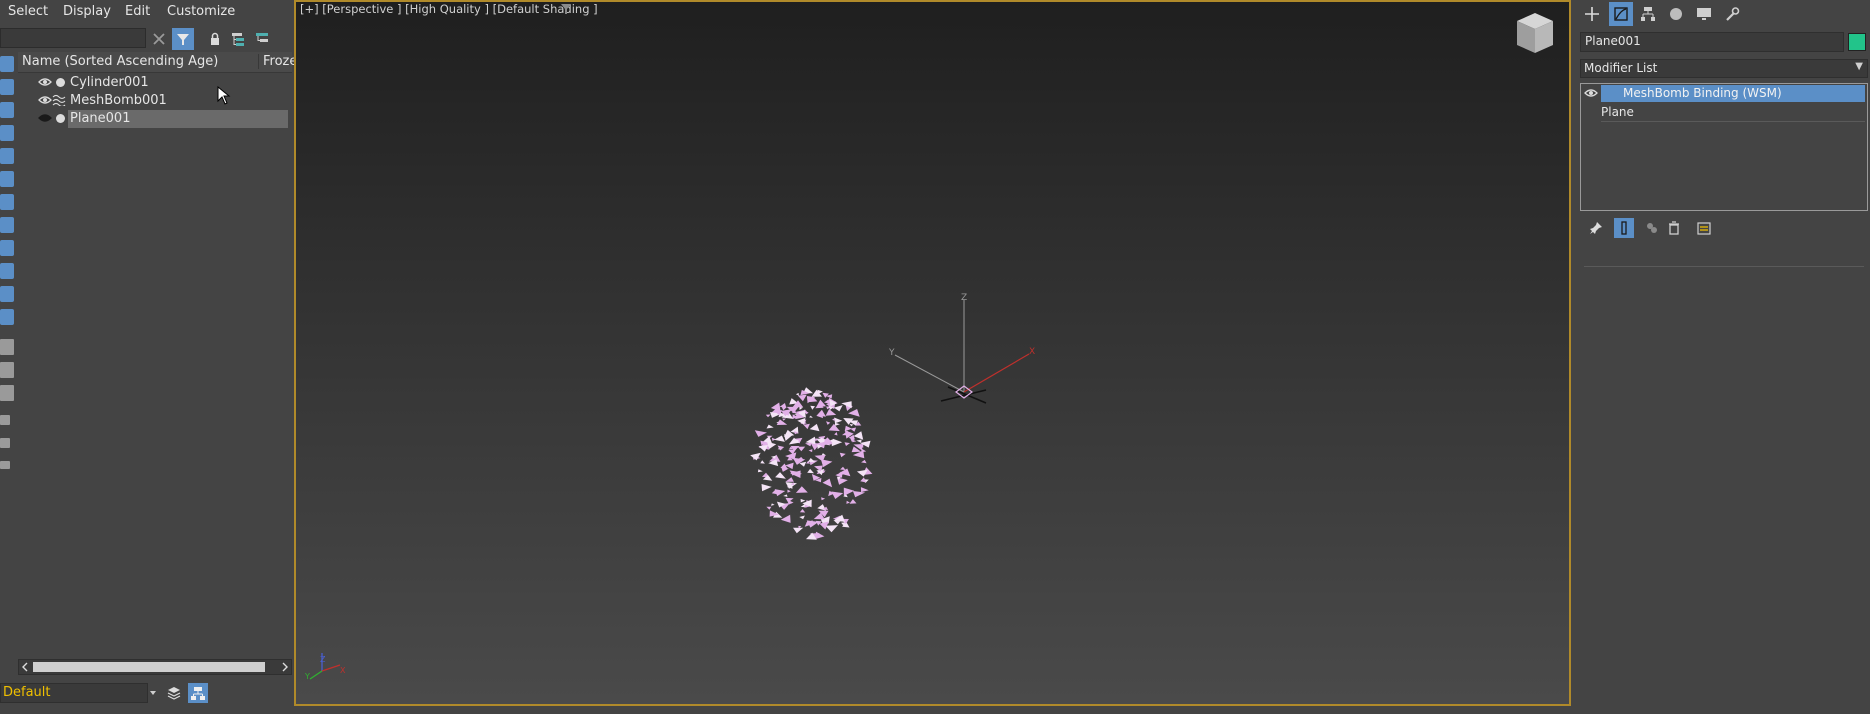  What do you see at coordinates (7, 317) in the screenshot?
I see `visibility-filter-icon` at bounding box center [7, 317].